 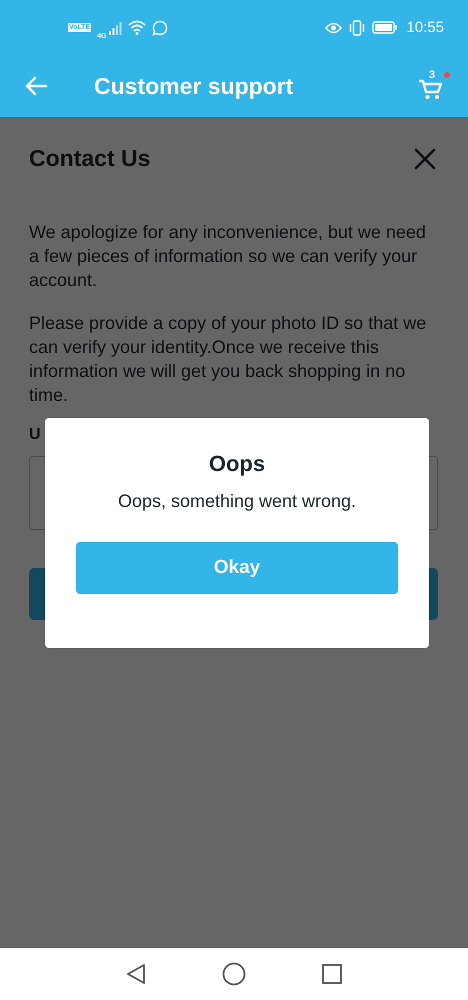 I want to click on okay-button: Okay, so click(x=237, y=568).